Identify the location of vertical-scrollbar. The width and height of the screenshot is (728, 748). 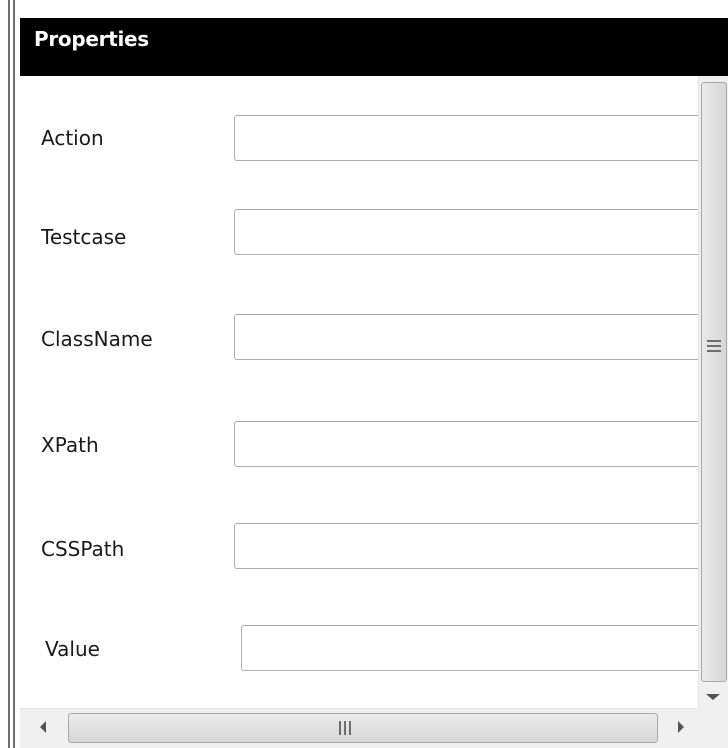
(713, 392).